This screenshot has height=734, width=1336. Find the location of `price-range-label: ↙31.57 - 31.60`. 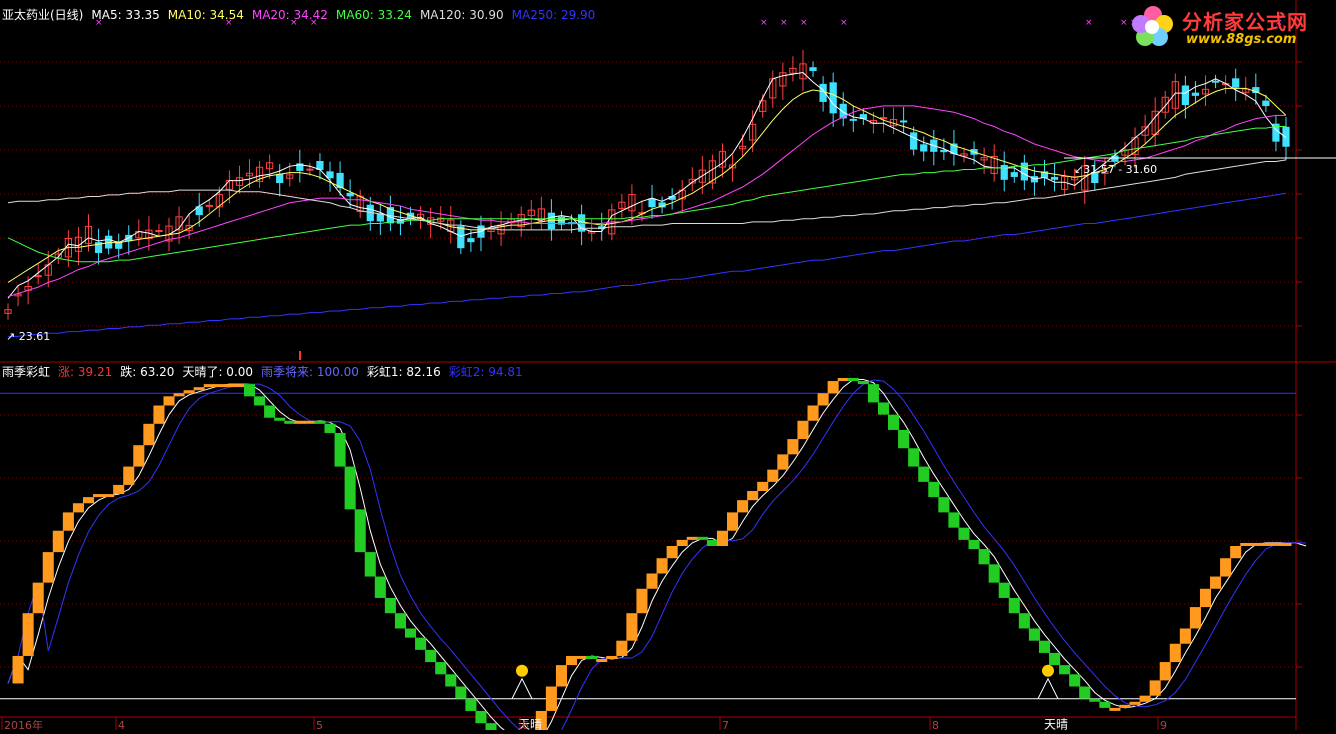

price-range-label: ↙31.57 - 31.60 is located at coordinates (1115, 169).